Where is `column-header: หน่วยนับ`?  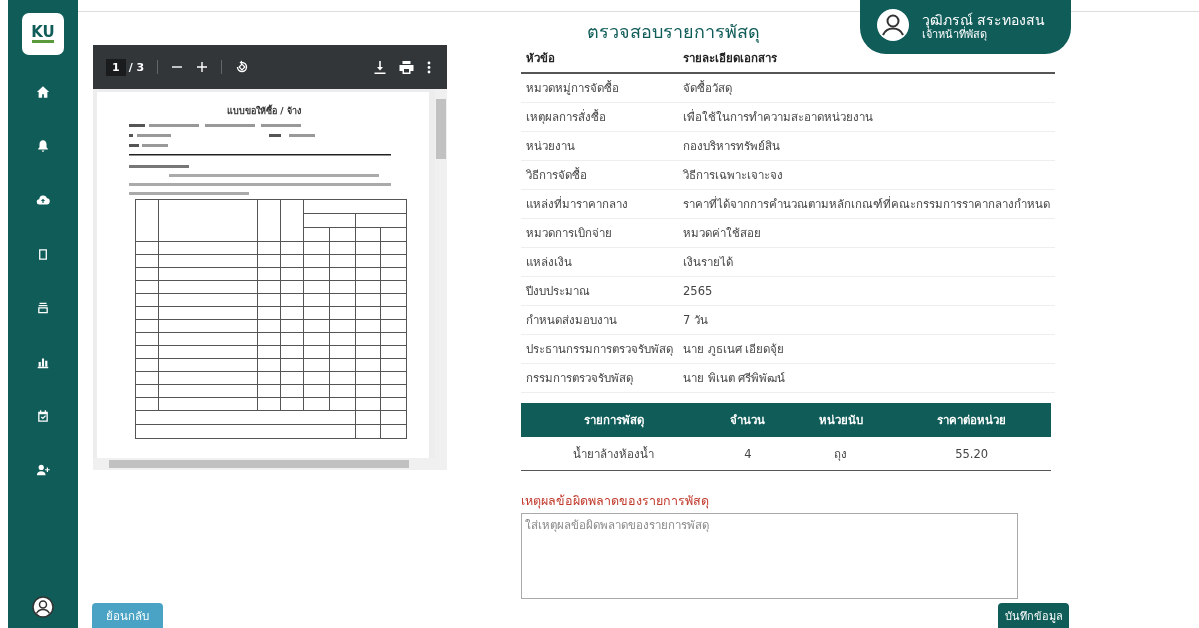 column-header: หน่วยนับ is located at coordinates (840, 420).